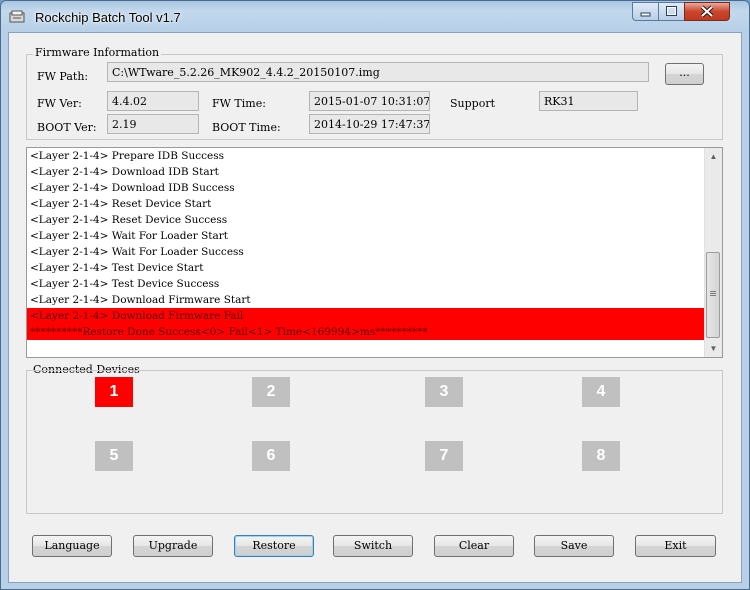 The width and height of the screenshot is (750, 590). I want to click on fw-ver-field: 4.4.02, so click(153, 101).